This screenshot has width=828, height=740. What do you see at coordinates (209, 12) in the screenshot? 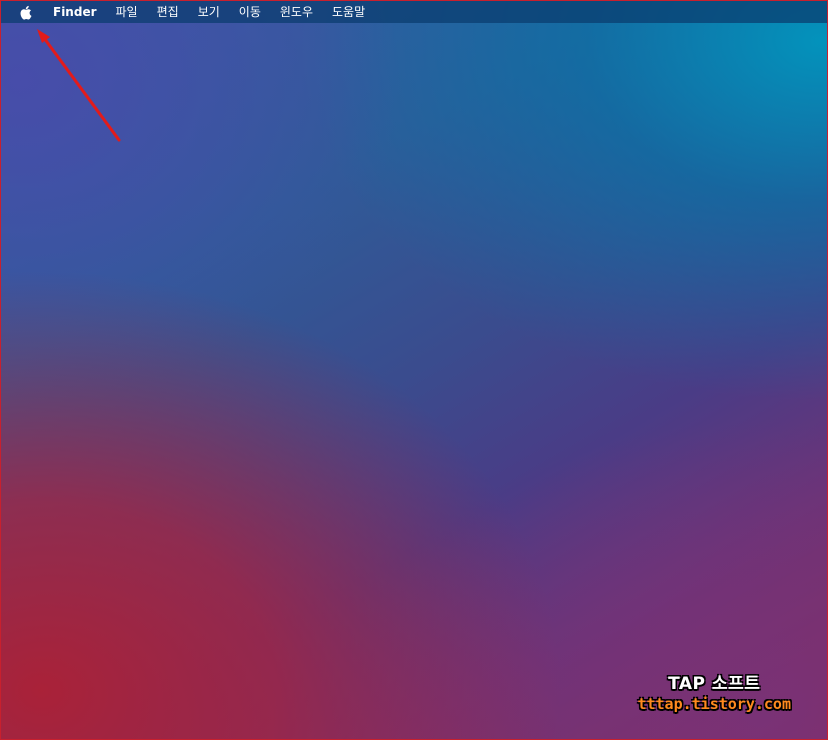
I see `menu-view: 보기` at bounding box center [209, 12].